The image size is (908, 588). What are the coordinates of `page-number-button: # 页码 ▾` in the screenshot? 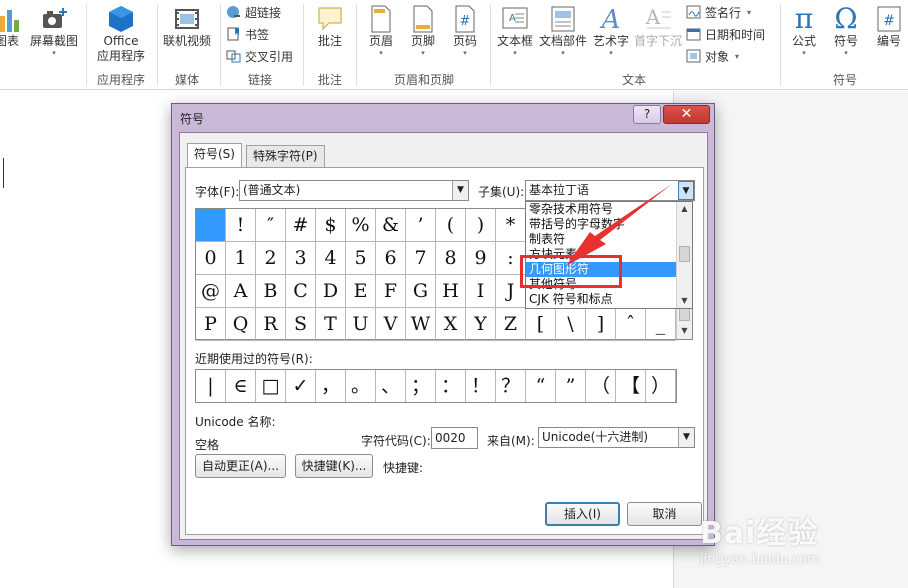 It's located at (465, 30).